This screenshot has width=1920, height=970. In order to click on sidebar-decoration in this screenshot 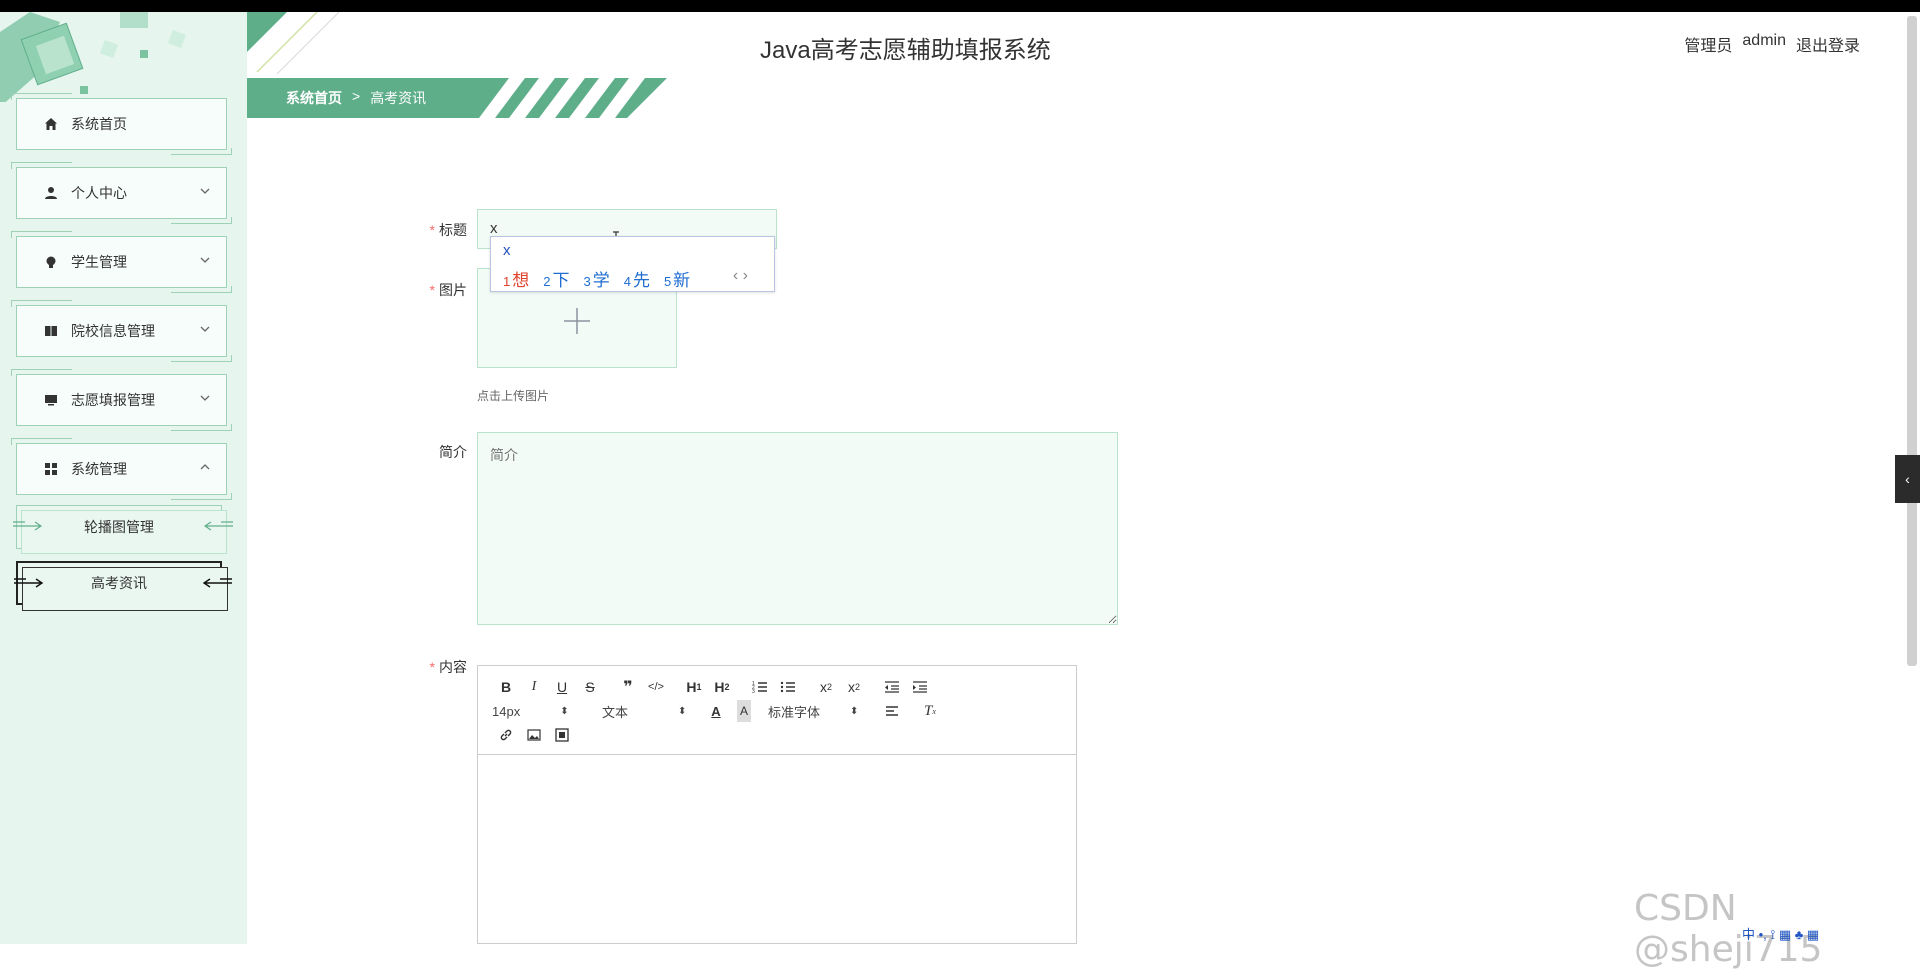, I will do `click(93, 57)`.